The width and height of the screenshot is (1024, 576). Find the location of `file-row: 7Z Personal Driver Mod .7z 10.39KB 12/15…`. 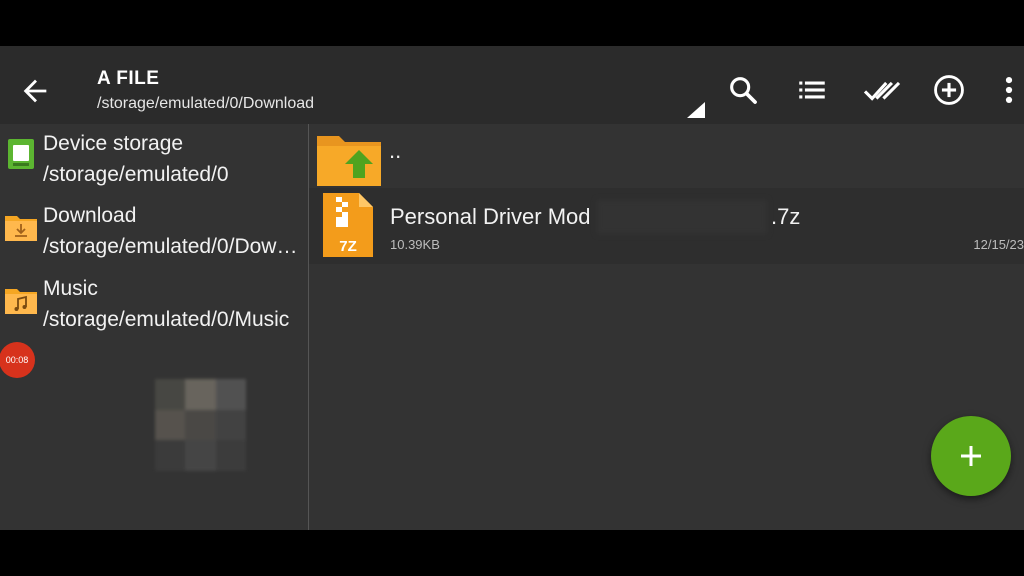

file-row: 7Z Personal Driver Mod .7z 10.39KB 12/15… is located at coordinates (666, 226).